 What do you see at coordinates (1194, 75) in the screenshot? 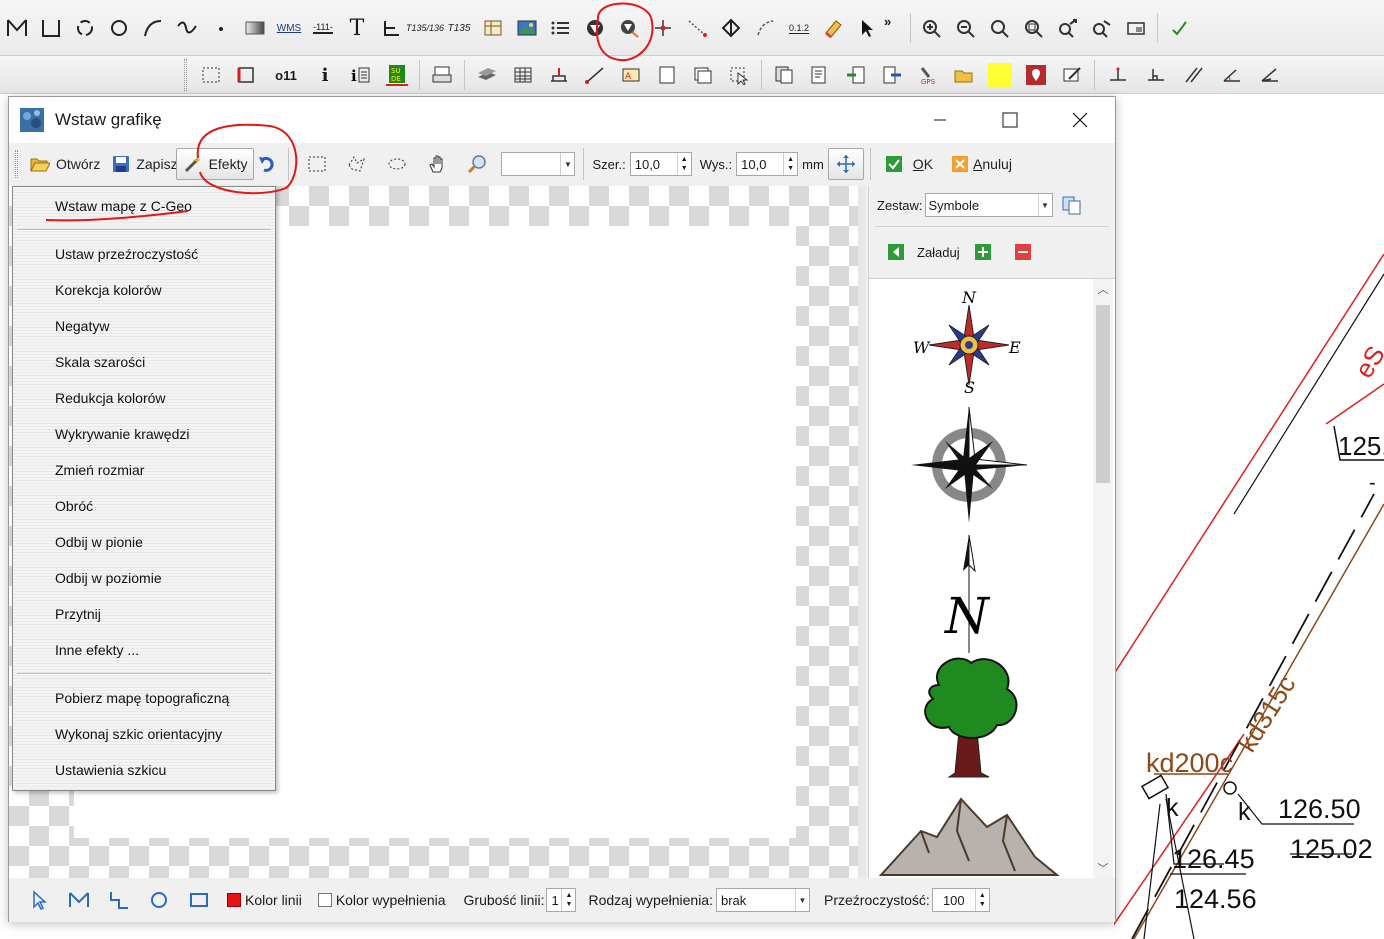
I see `parallel-icon` at bounding box center [1194, 75].